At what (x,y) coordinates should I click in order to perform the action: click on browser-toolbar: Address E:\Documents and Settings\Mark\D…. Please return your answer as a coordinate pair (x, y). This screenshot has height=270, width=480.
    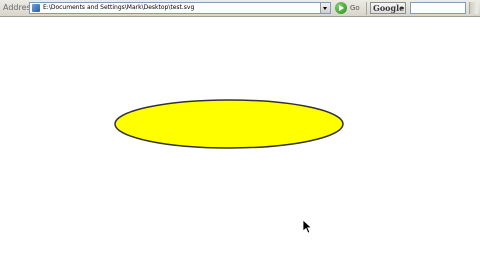
    Looking at the image, I should click on (240, 8).